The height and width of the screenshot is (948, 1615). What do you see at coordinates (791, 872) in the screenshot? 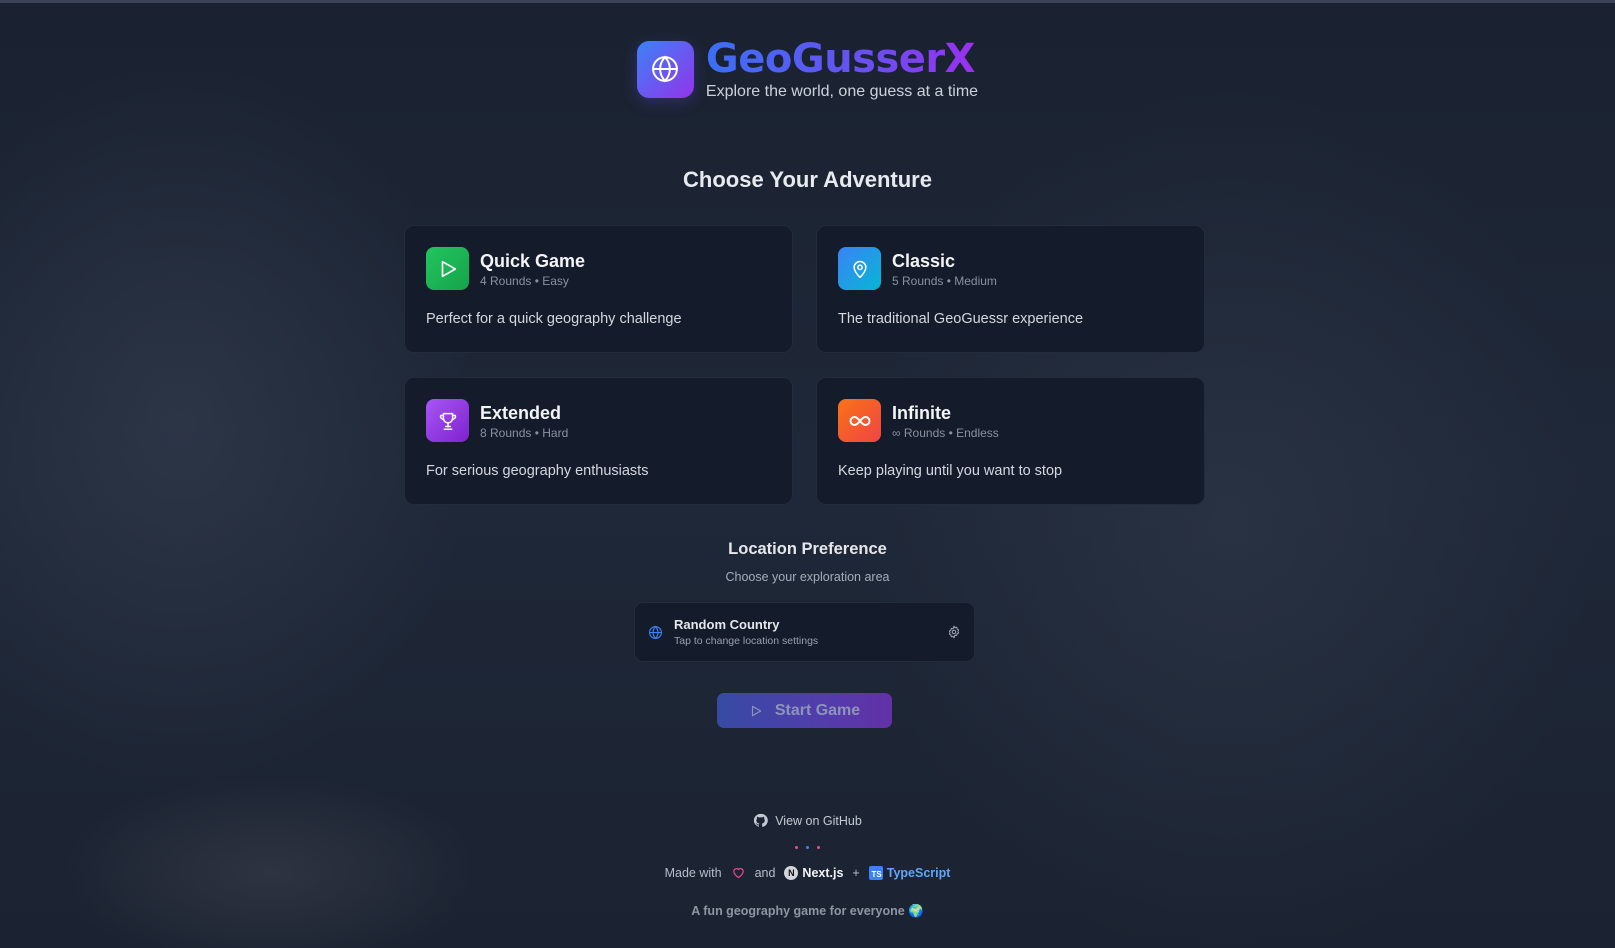
I see `nextjs-icon: N` at bounding box center [791, 872].